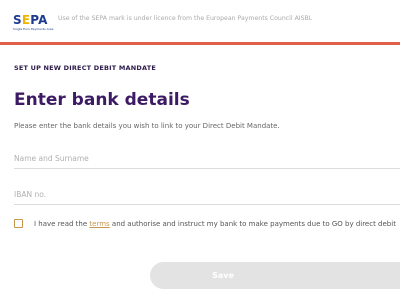  I want to click on accent-bar, so click(200, 43).